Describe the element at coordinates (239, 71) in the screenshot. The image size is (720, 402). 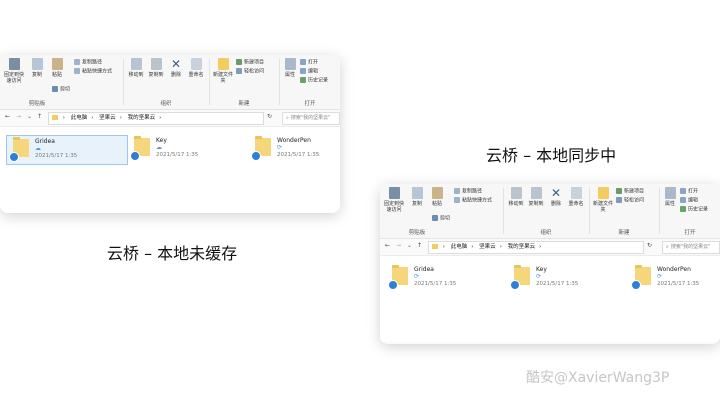
I see `easy-access-icon` at that location.